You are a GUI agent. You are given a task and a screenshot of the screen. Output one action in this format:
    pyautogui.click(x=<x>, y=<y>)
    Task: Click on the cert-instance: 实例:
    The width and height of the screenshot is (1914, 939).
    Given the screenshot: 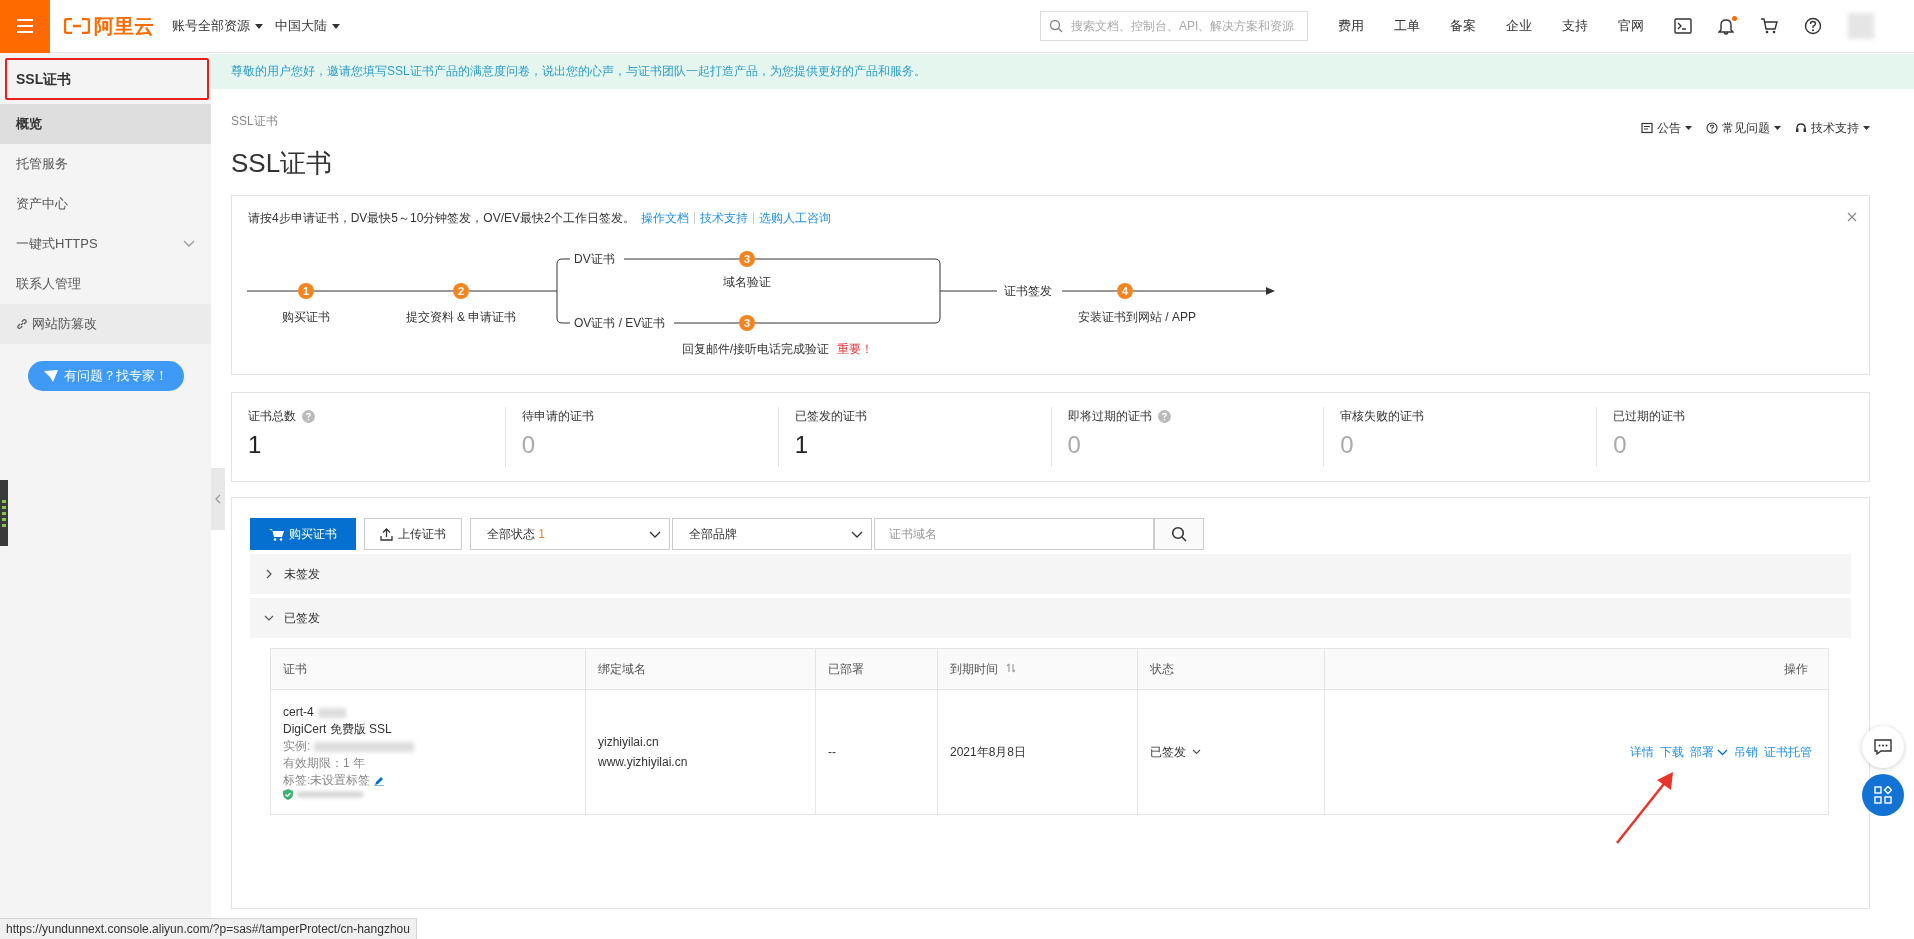 What is the action you would take?
    pyautogui.click(x=297, y=746)
    